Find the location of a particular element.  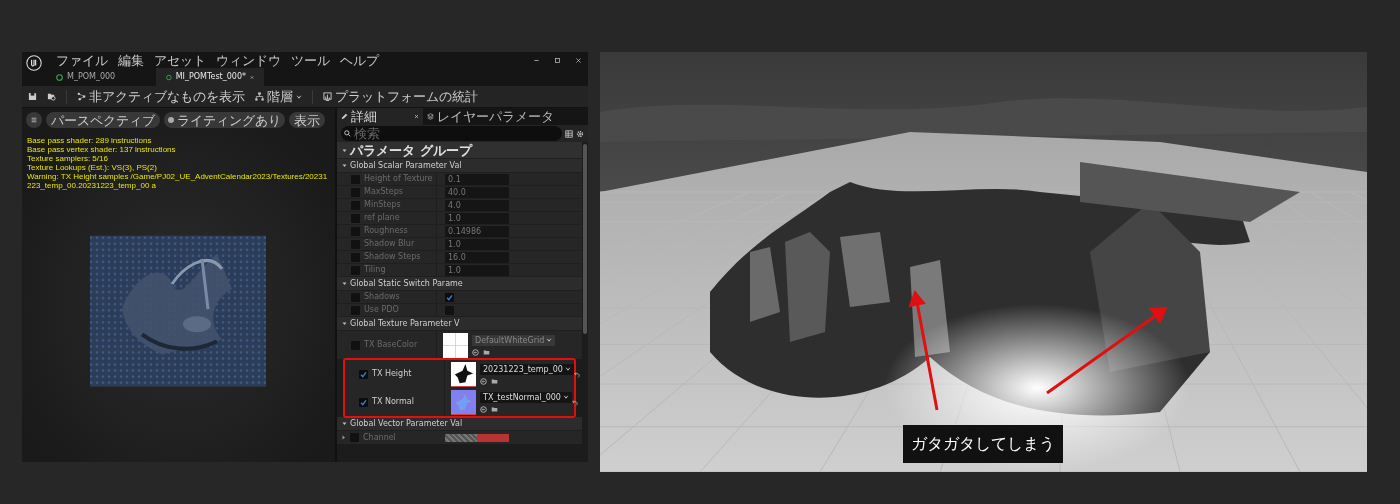

menu-item: ウィンドウ is located at coordinates (248, 60).